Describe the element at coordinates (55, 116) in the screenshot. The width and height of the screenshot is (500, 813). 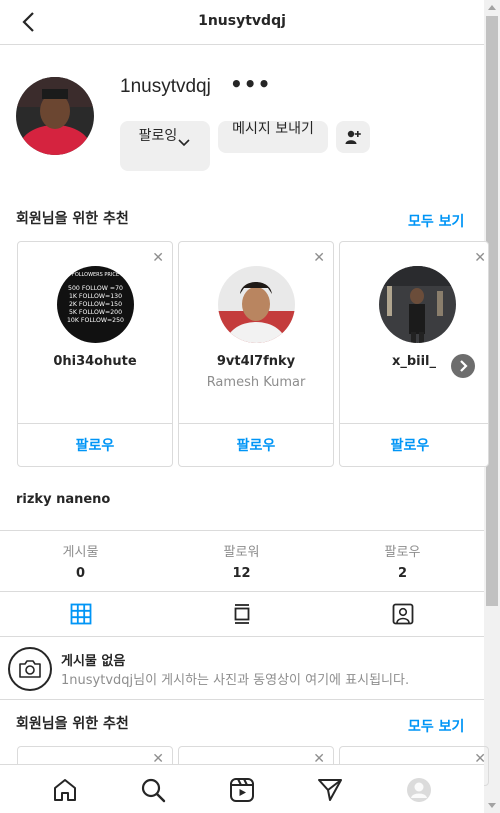
I see `profile-avatar` at that location.